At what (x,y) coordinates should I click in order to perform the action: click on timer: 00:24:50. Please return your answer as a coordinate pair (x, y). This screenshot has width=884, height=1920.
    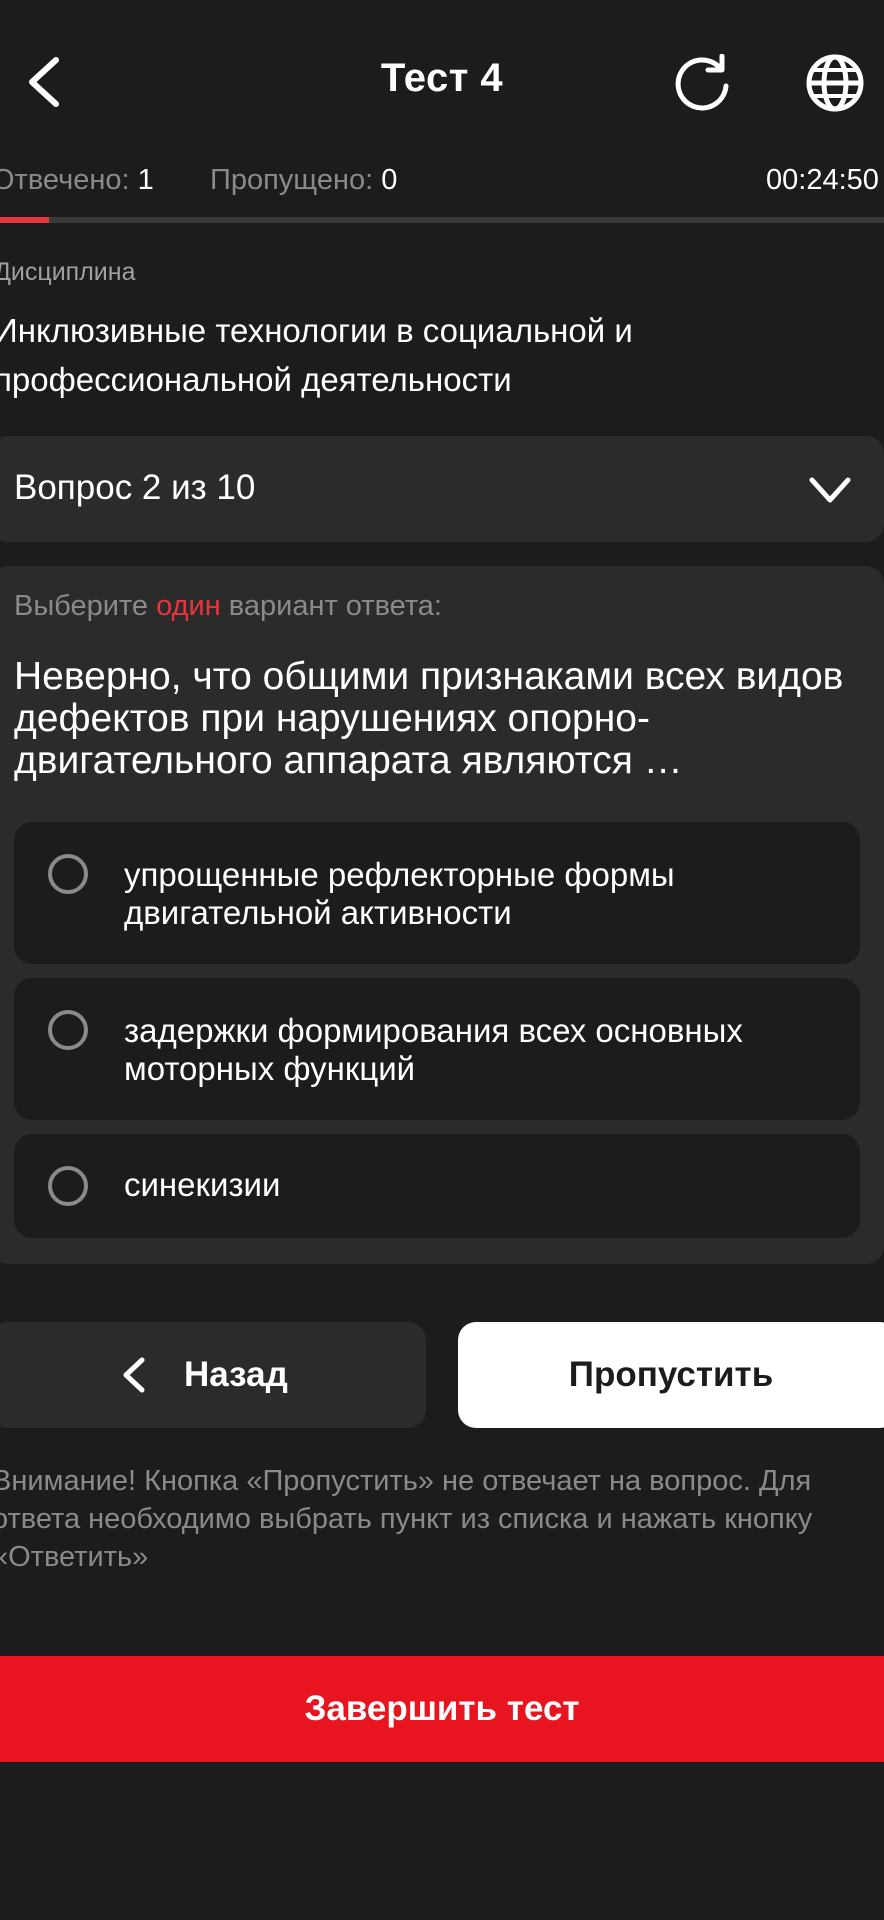
    Looking at the image, I should click on (822, 180).